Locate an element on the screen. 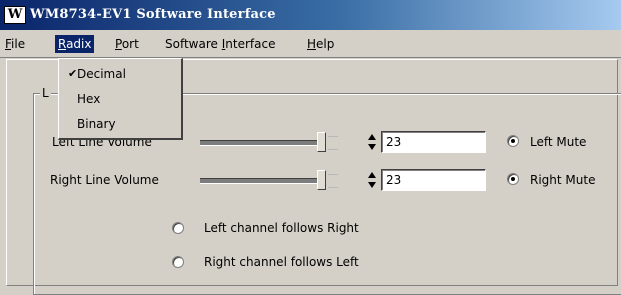 The image size is (621, 295). menu-bar: File Radix Port Software Interface Help is located at coordinates (310, 44).